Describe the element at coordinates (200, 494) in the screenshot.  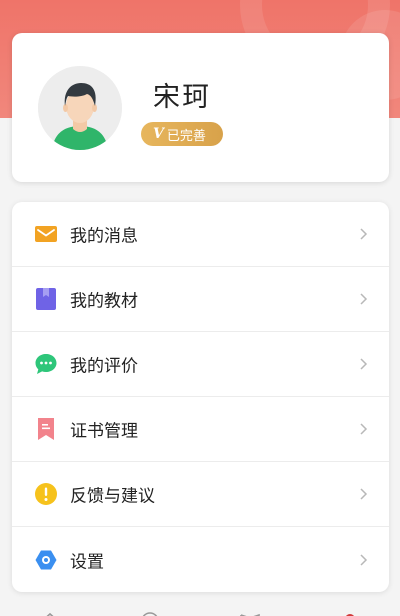
I see `menu-item-feedback: 反馈与建议` at that location.